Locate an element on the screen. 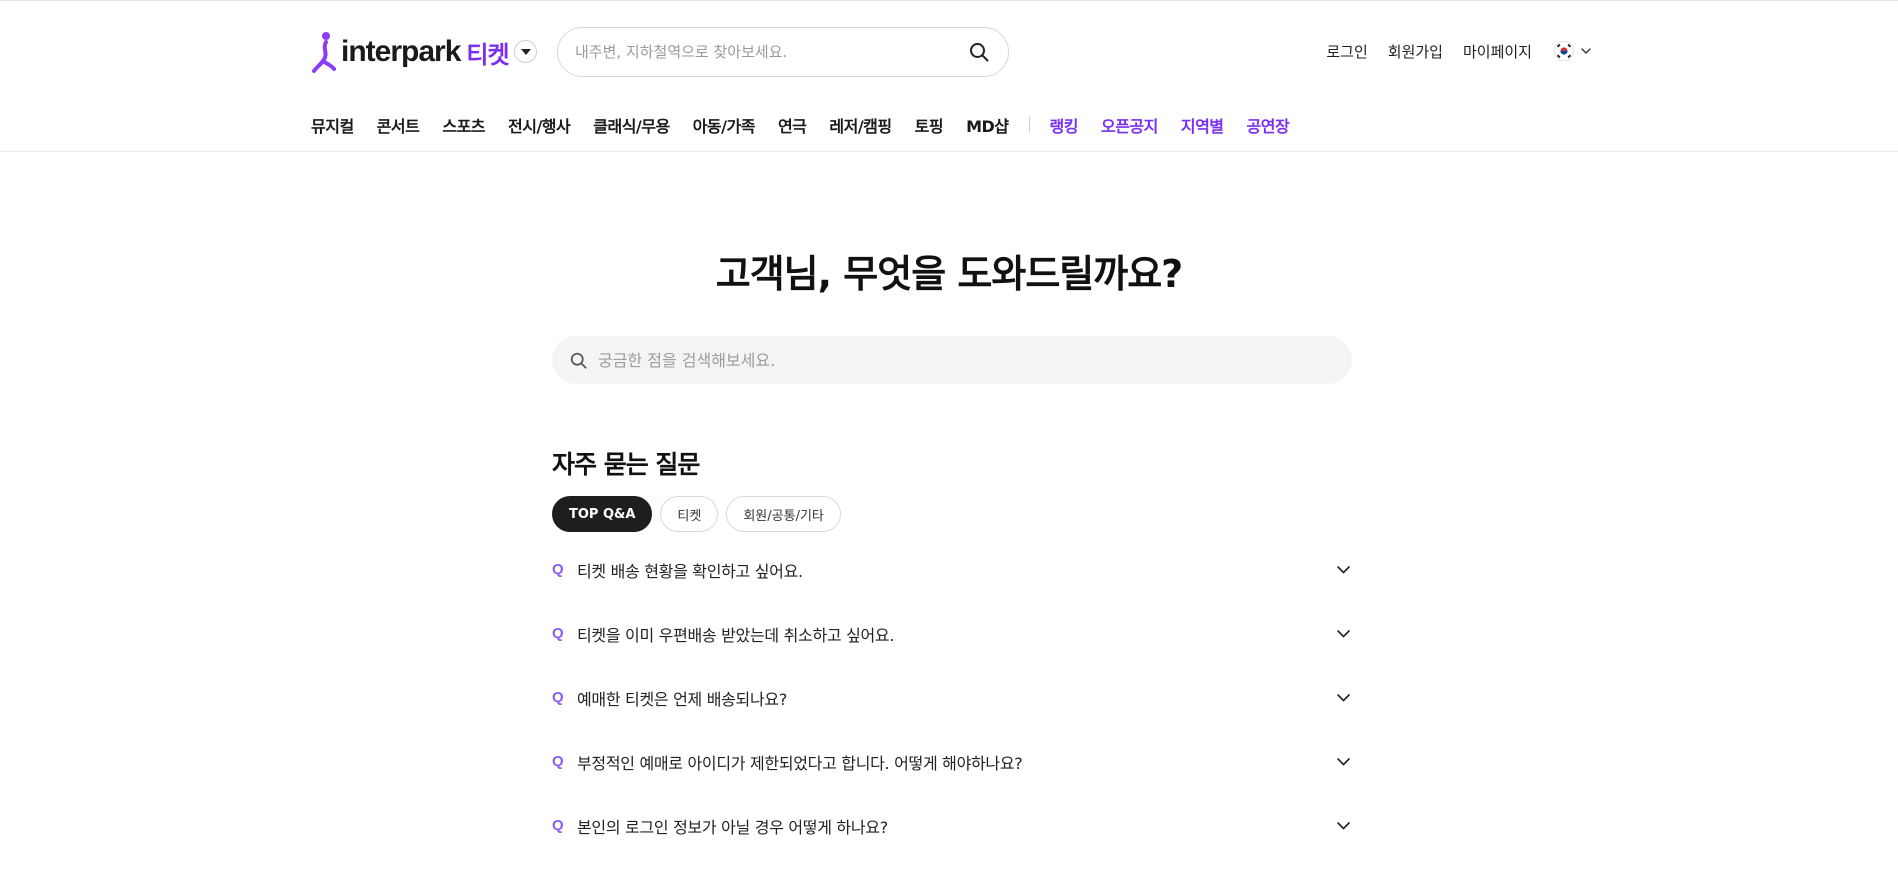  nav-item-musical: 뮤지컬 is located at coordinates (332, 125).